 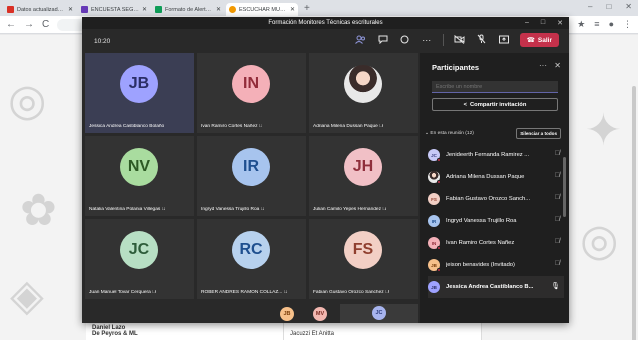 I want to click on participant-tile: IN Ivan Ramiro Cortes Nañez 🎙̸, so click(x=251, y=93).